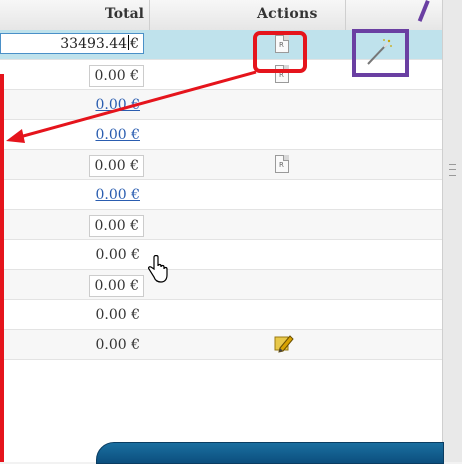 This screenshot has height=464, width=462. Describe the element at coordinates (221, 15) in the screenshot. I see `table-header: Total Actions` at that location.